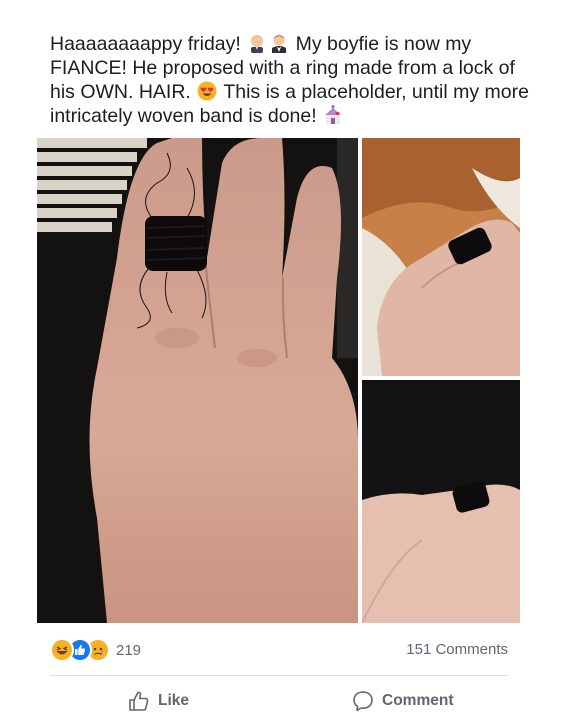 The width and height of the screenshot is (564, 727). What do you see at coordinates (257, 44) in the screenshot?
I see `groom-emoji` at bounding box center [257, 44].